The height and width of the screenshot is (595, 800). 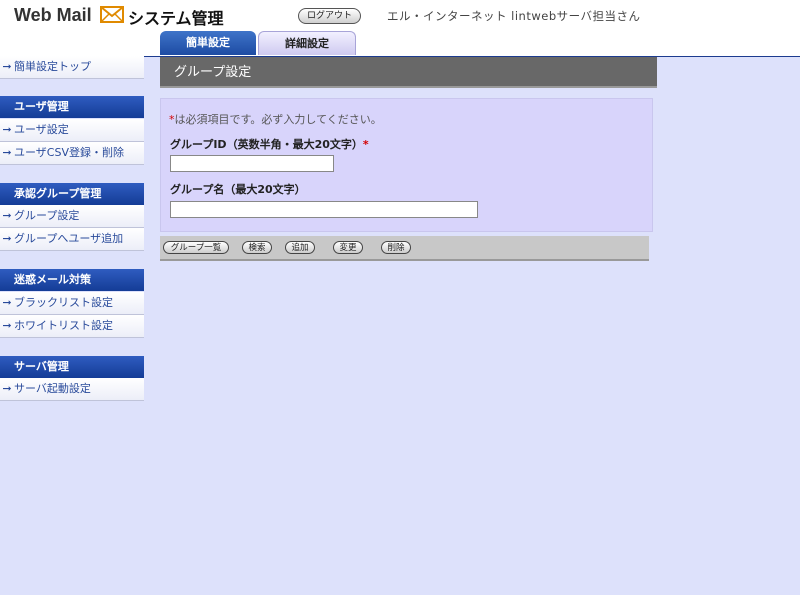 What do you see at coordinates (52, 388) in the screenshot?
I see `sidebar-item-label: サーバ起動設定` at bounding box center [52, 388].